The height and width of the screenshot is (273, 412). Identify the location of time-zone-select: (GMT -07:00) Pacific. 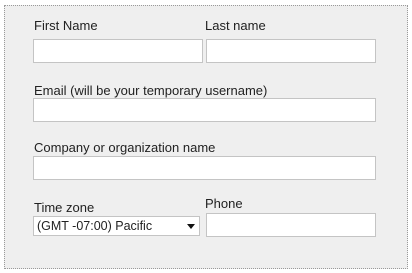
(116, 226).